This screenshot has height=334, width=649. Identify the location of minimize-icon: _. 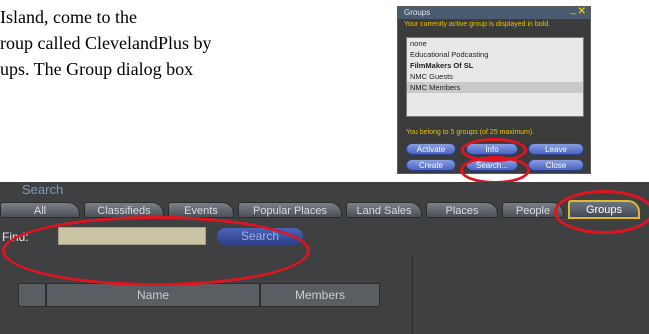
(573, 10).